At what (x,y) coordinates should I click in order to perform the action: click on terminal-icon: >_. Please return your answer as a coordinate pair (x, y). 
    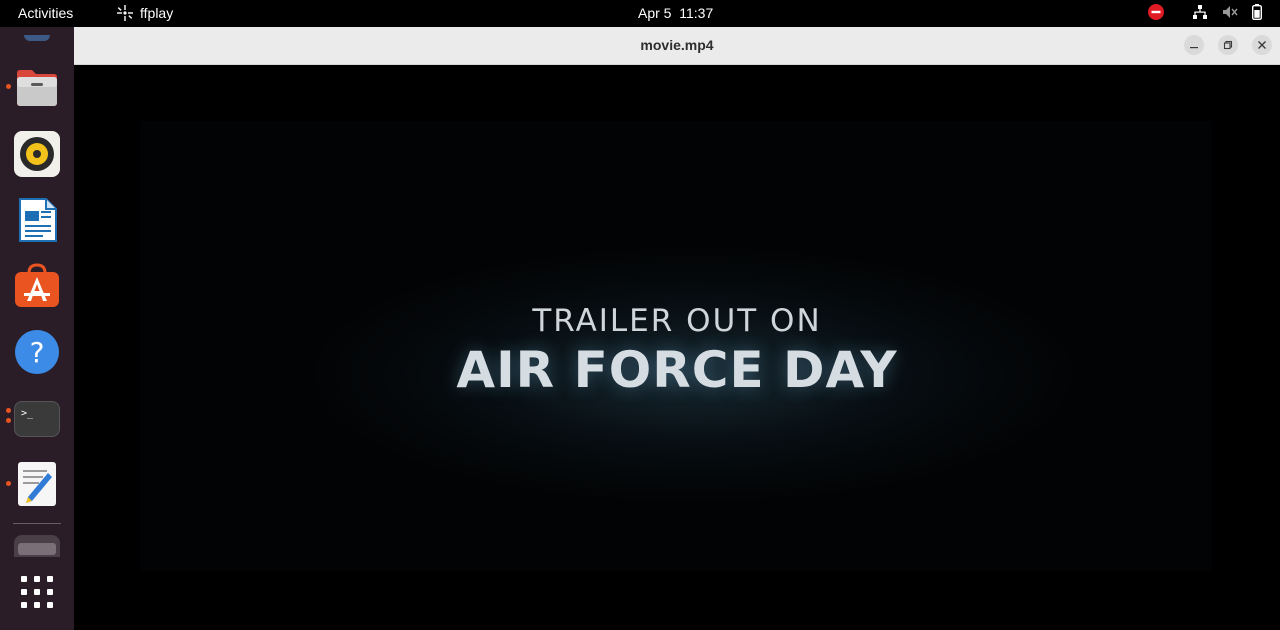
    Looking at the image, I should click on (27, 413).